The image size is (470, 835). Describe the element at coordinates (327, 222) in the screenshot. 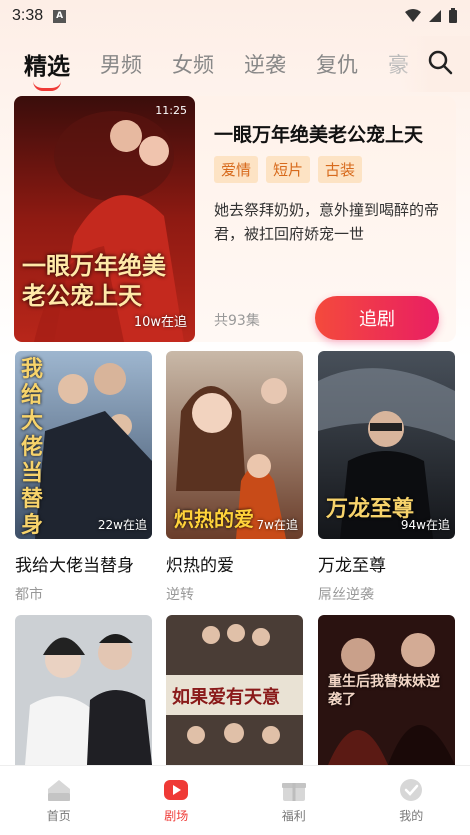

I see `featured-description: 她去祭拜奶奶，意外撞到喝醉的帝君，被扛回府娇宠一世` at that location.